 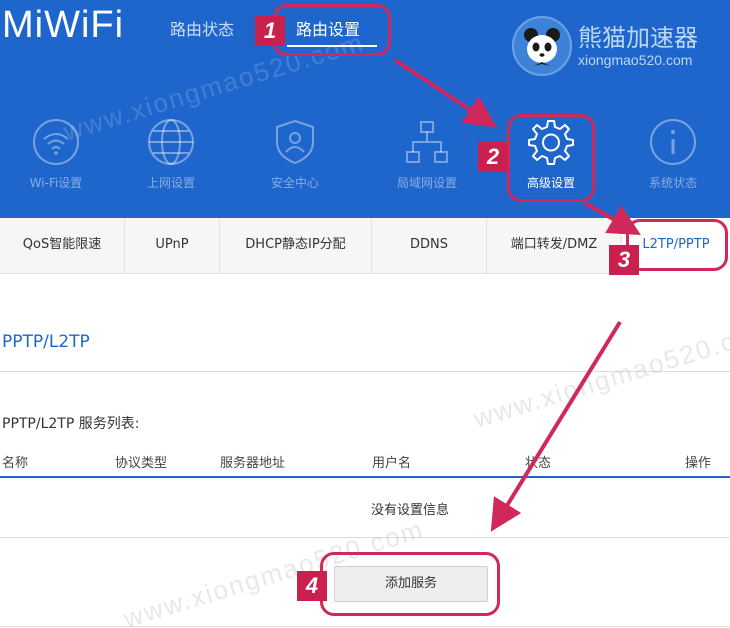 I want to click on watermark: www.xiongmao520.com, so click(x=600, y=373).